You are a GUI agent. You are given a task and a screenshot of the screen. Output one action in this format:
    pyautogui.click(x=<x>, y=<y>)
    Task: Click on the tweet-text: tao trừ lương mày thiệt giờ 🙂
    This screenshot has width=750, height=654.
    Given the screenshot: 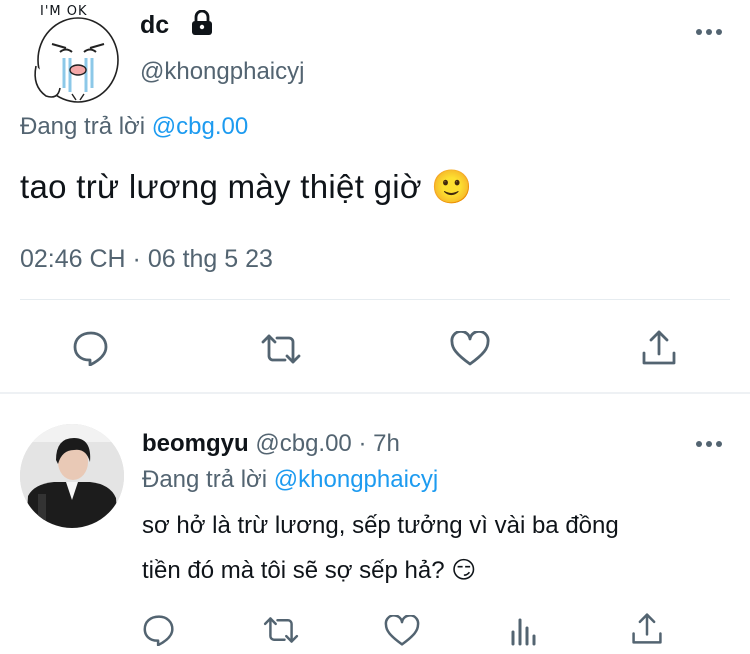 What is the action you would take?
    pyautogui.click(x=246, y=186)
    